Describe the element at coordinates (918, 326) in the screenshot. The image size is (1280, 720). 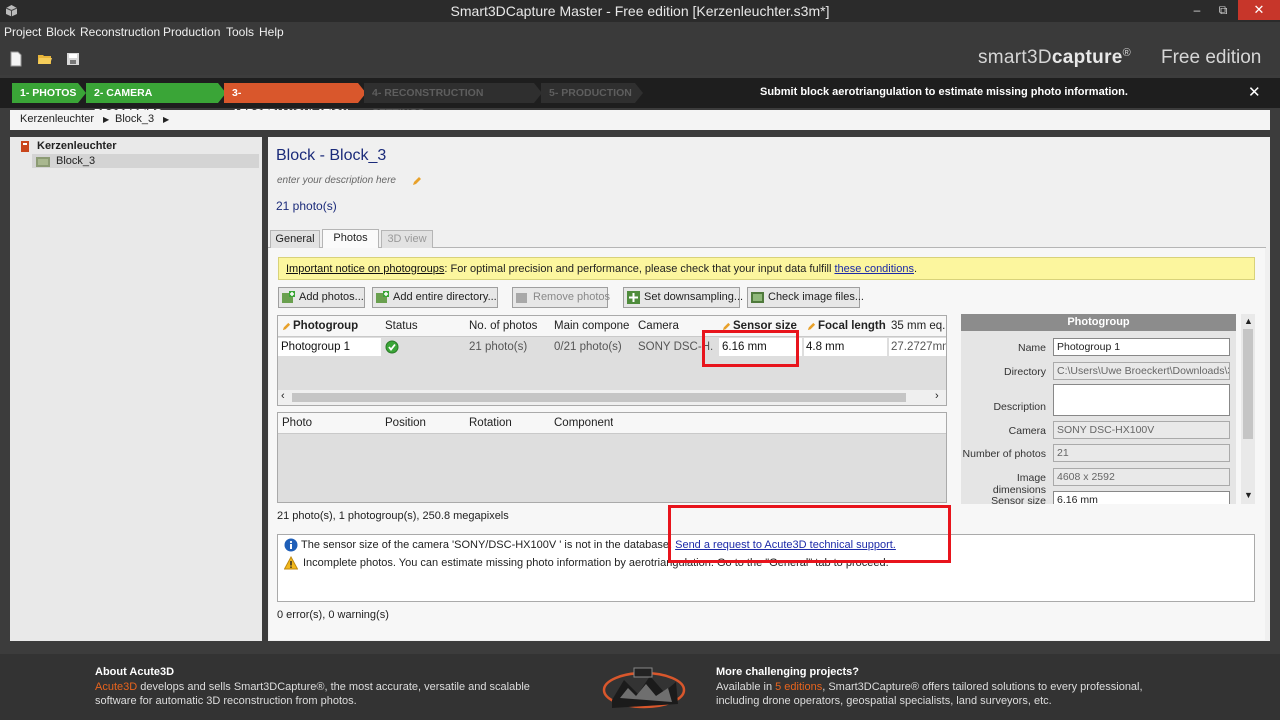
I see `column-35mm-eq: 35 mm eq.` at that location.